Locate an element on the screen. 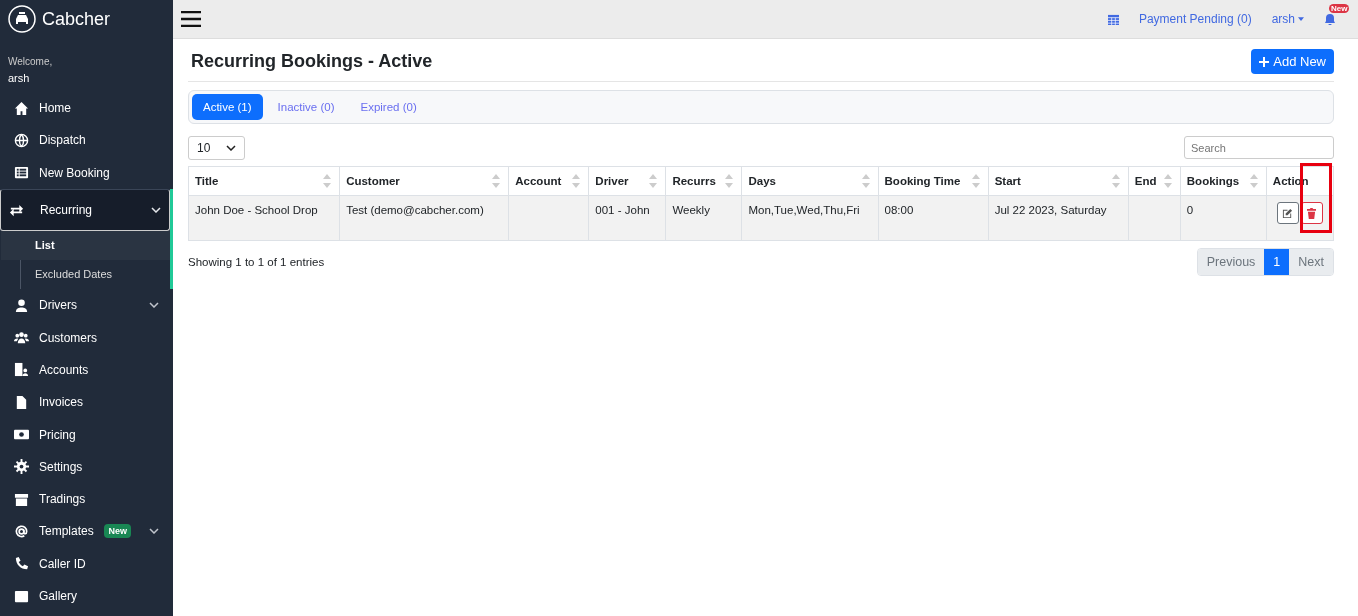 This screenshot has height=616, width=1358. sidebar-item: Home is located at coordinates (86, 108).